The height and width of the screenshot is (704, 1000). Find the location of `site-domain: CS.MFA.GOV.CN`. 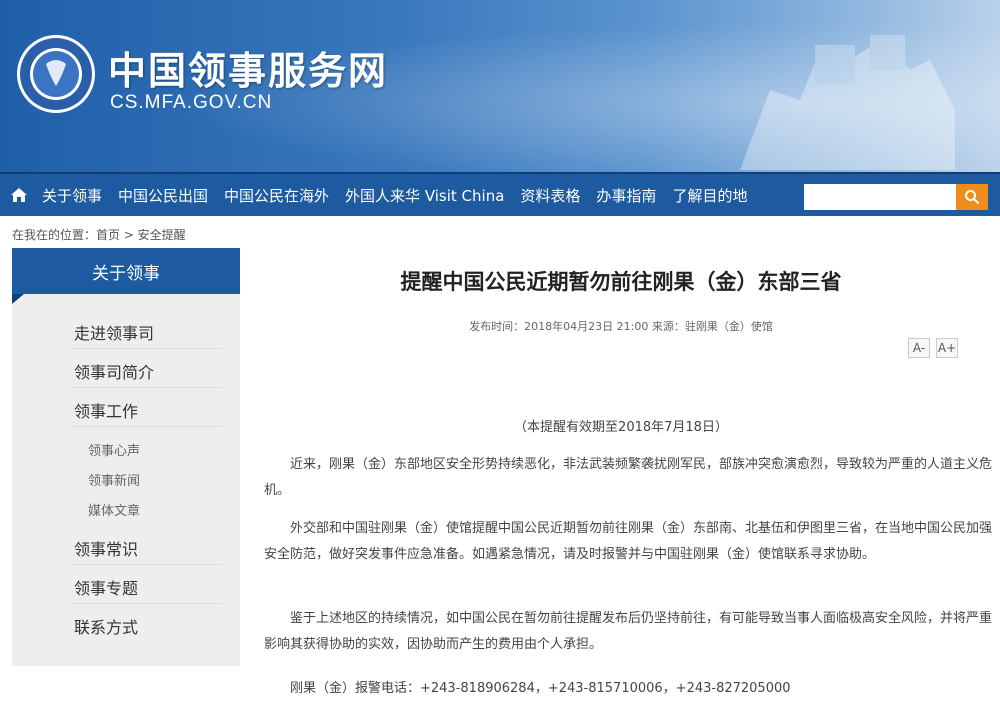

site-domain: CS.MFA.GOV.CN is located at coordinates (191, 102).